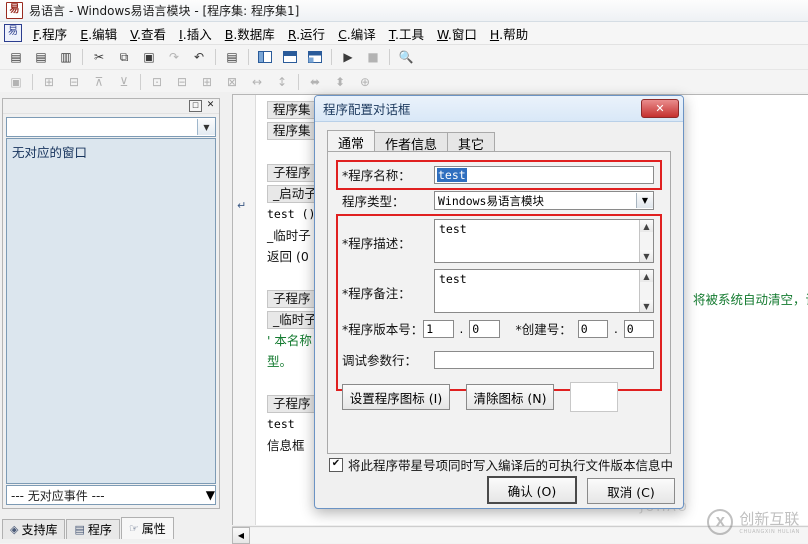 The width and height of the screenshot is (808, 544). What do you see at coordinates (147, 528) in the screenshot?
I see `tab-properties: ☞ 属性` at bounding box center [147, 528].